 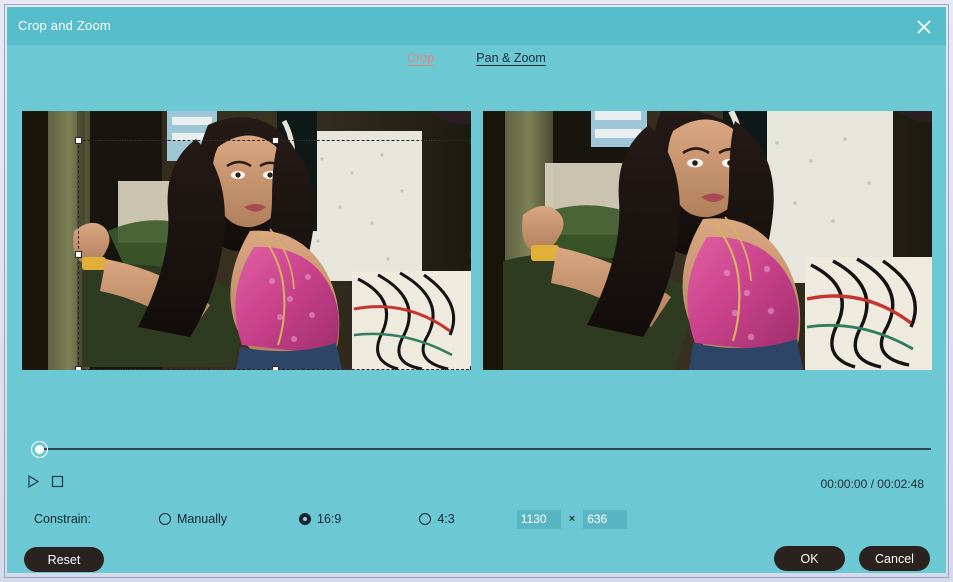 What do you see at coordinates (476, 26) in the screenshot?
I see `title-bar: Crop and Zoom` at bounding box center [476, 26].